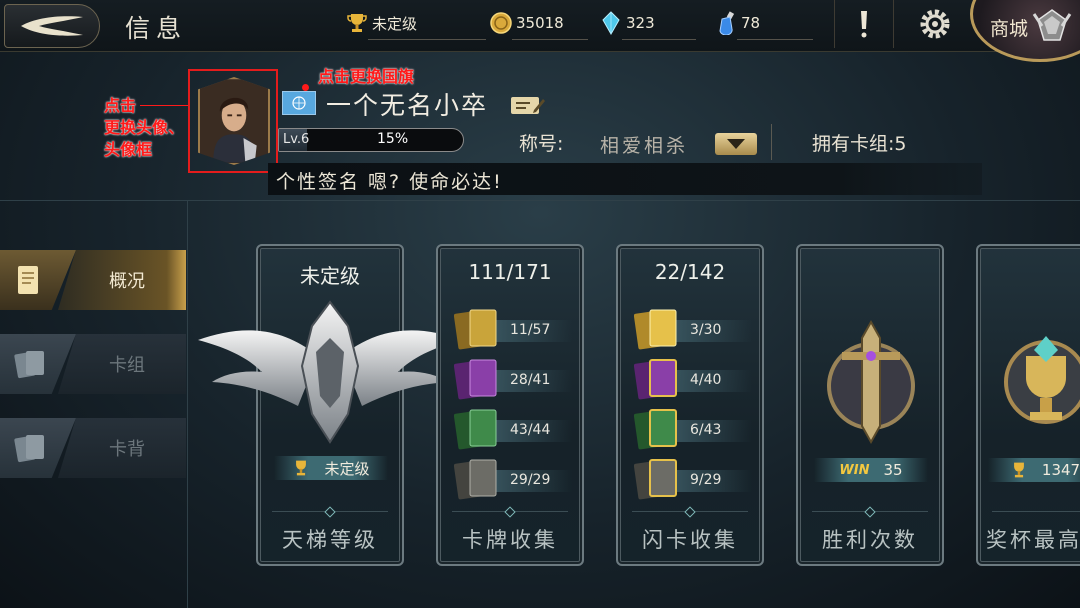 This screenshot has width=1080, height=608. I want to click on gold-display: 35018, so click(539, 25).